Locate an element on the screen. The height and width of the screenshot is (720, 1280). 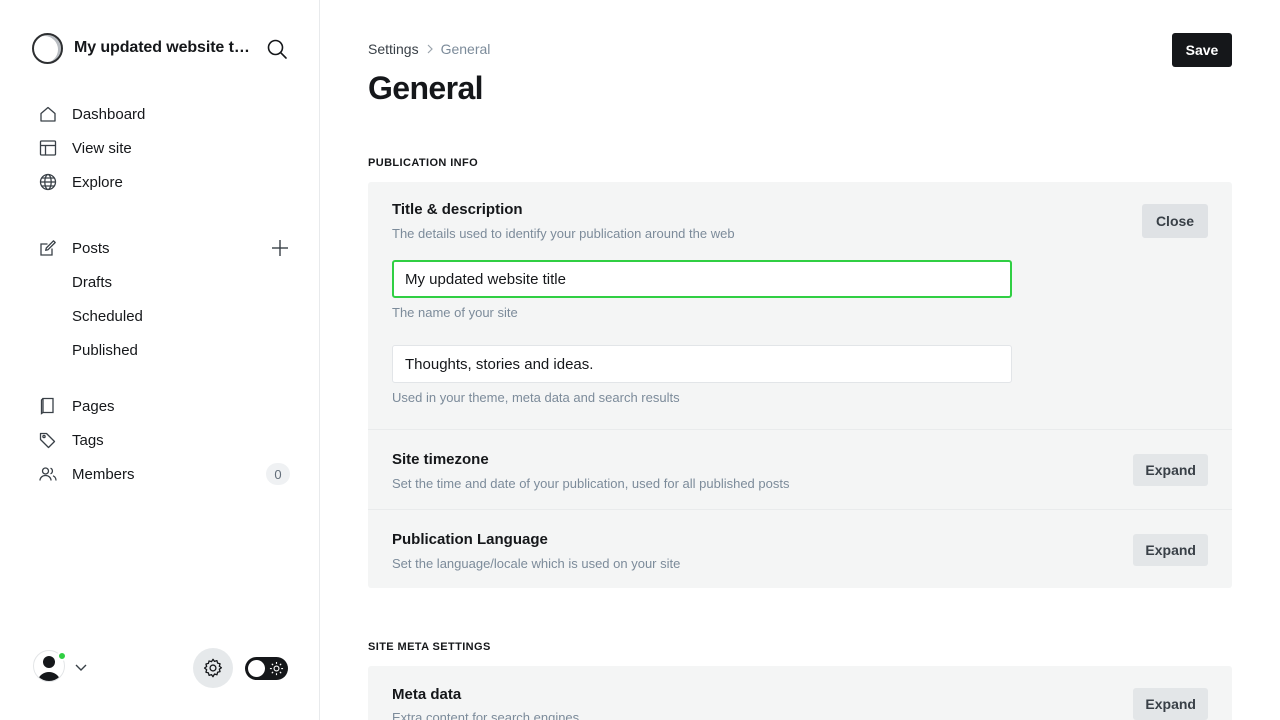
expand-language-button: Expand is located at coordinates (1170, 550).